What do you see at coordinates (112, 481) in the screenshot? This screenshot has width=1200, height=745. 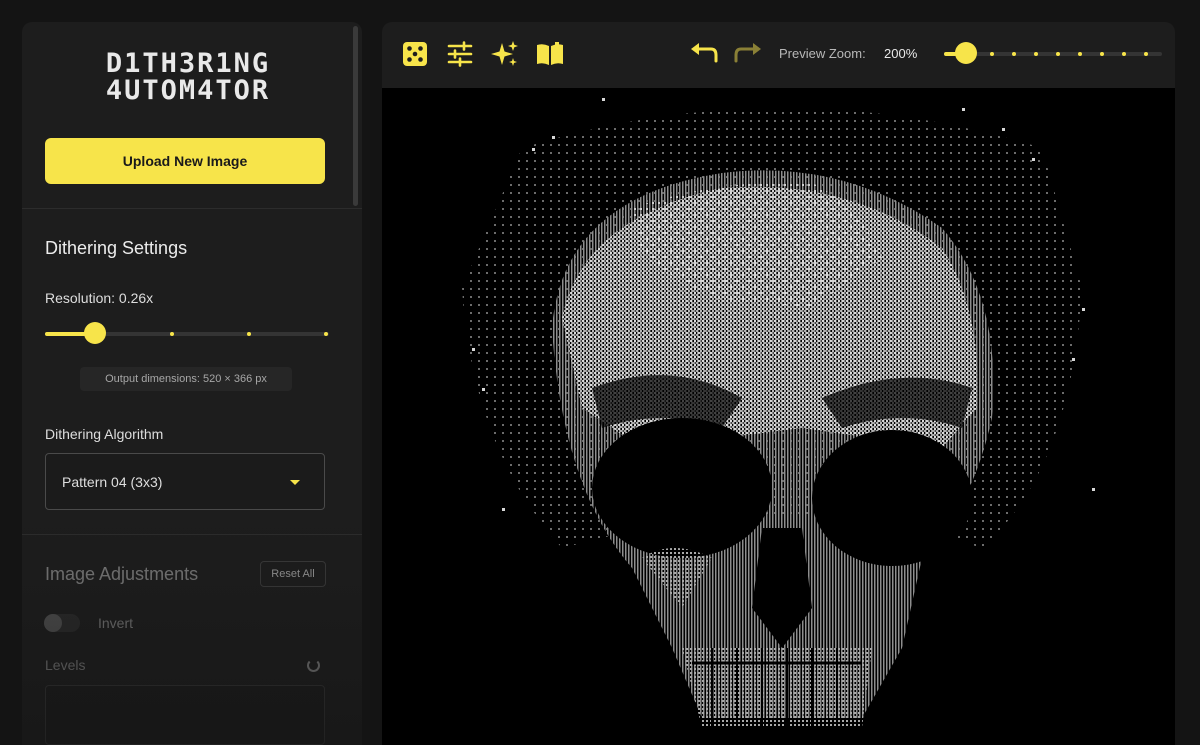 I see `dithering-algorithm-value: Pattern 04 (3x3)` at bounding box center [112, 481].